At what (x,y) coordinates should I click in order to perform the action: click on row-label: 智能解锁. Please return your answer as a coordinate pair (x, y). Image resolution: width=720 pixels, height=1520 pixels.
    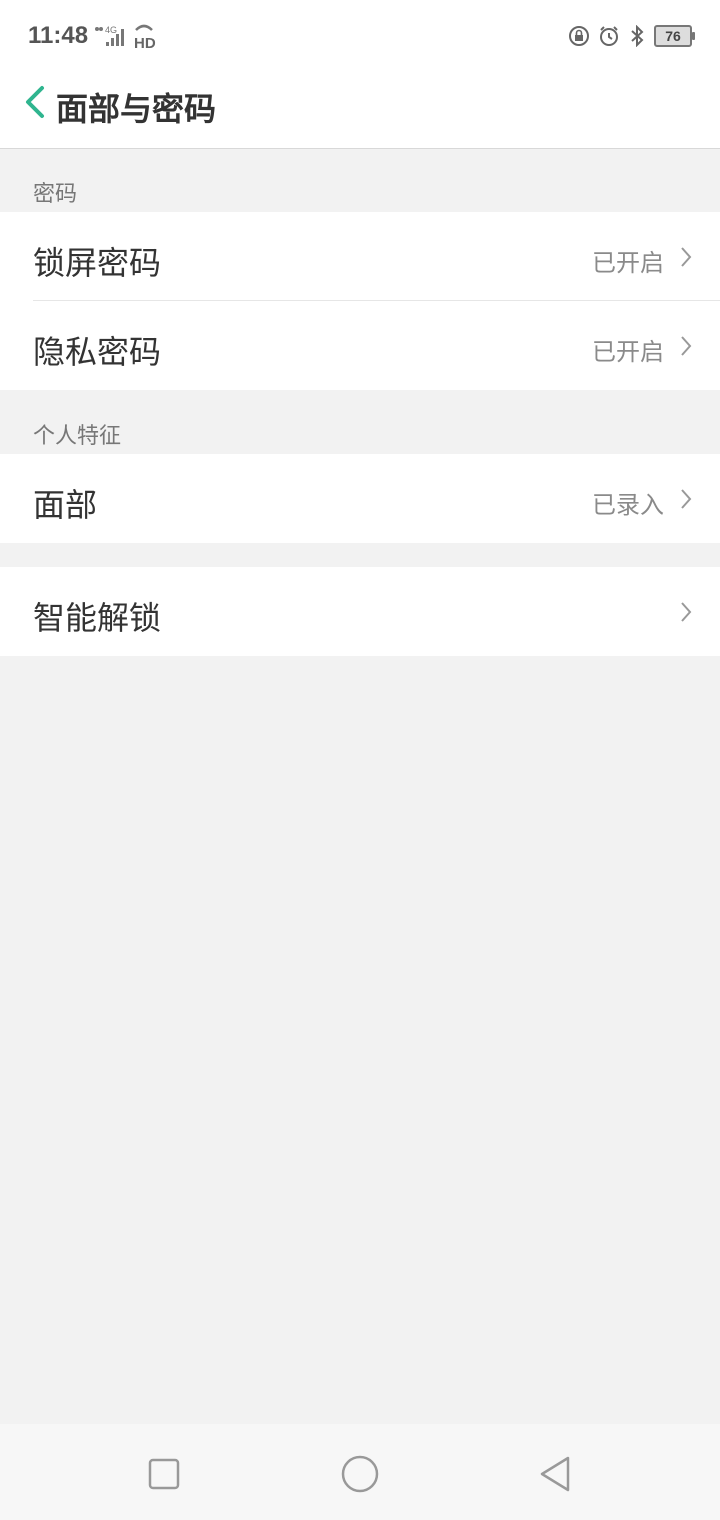
    Looking at the image, I should click on (97, 618).